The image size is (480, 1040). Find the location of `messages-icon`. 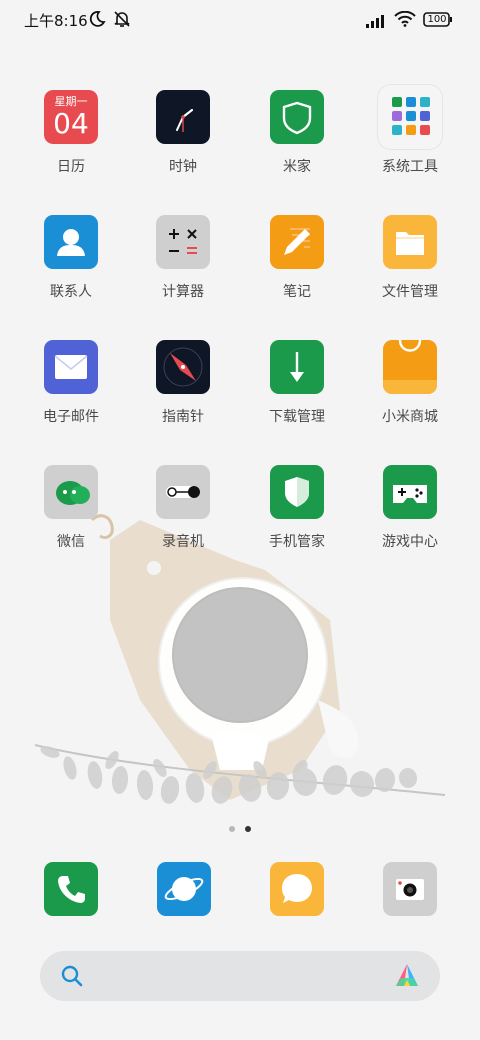

messages-icon is located at coordinates (297, 895).